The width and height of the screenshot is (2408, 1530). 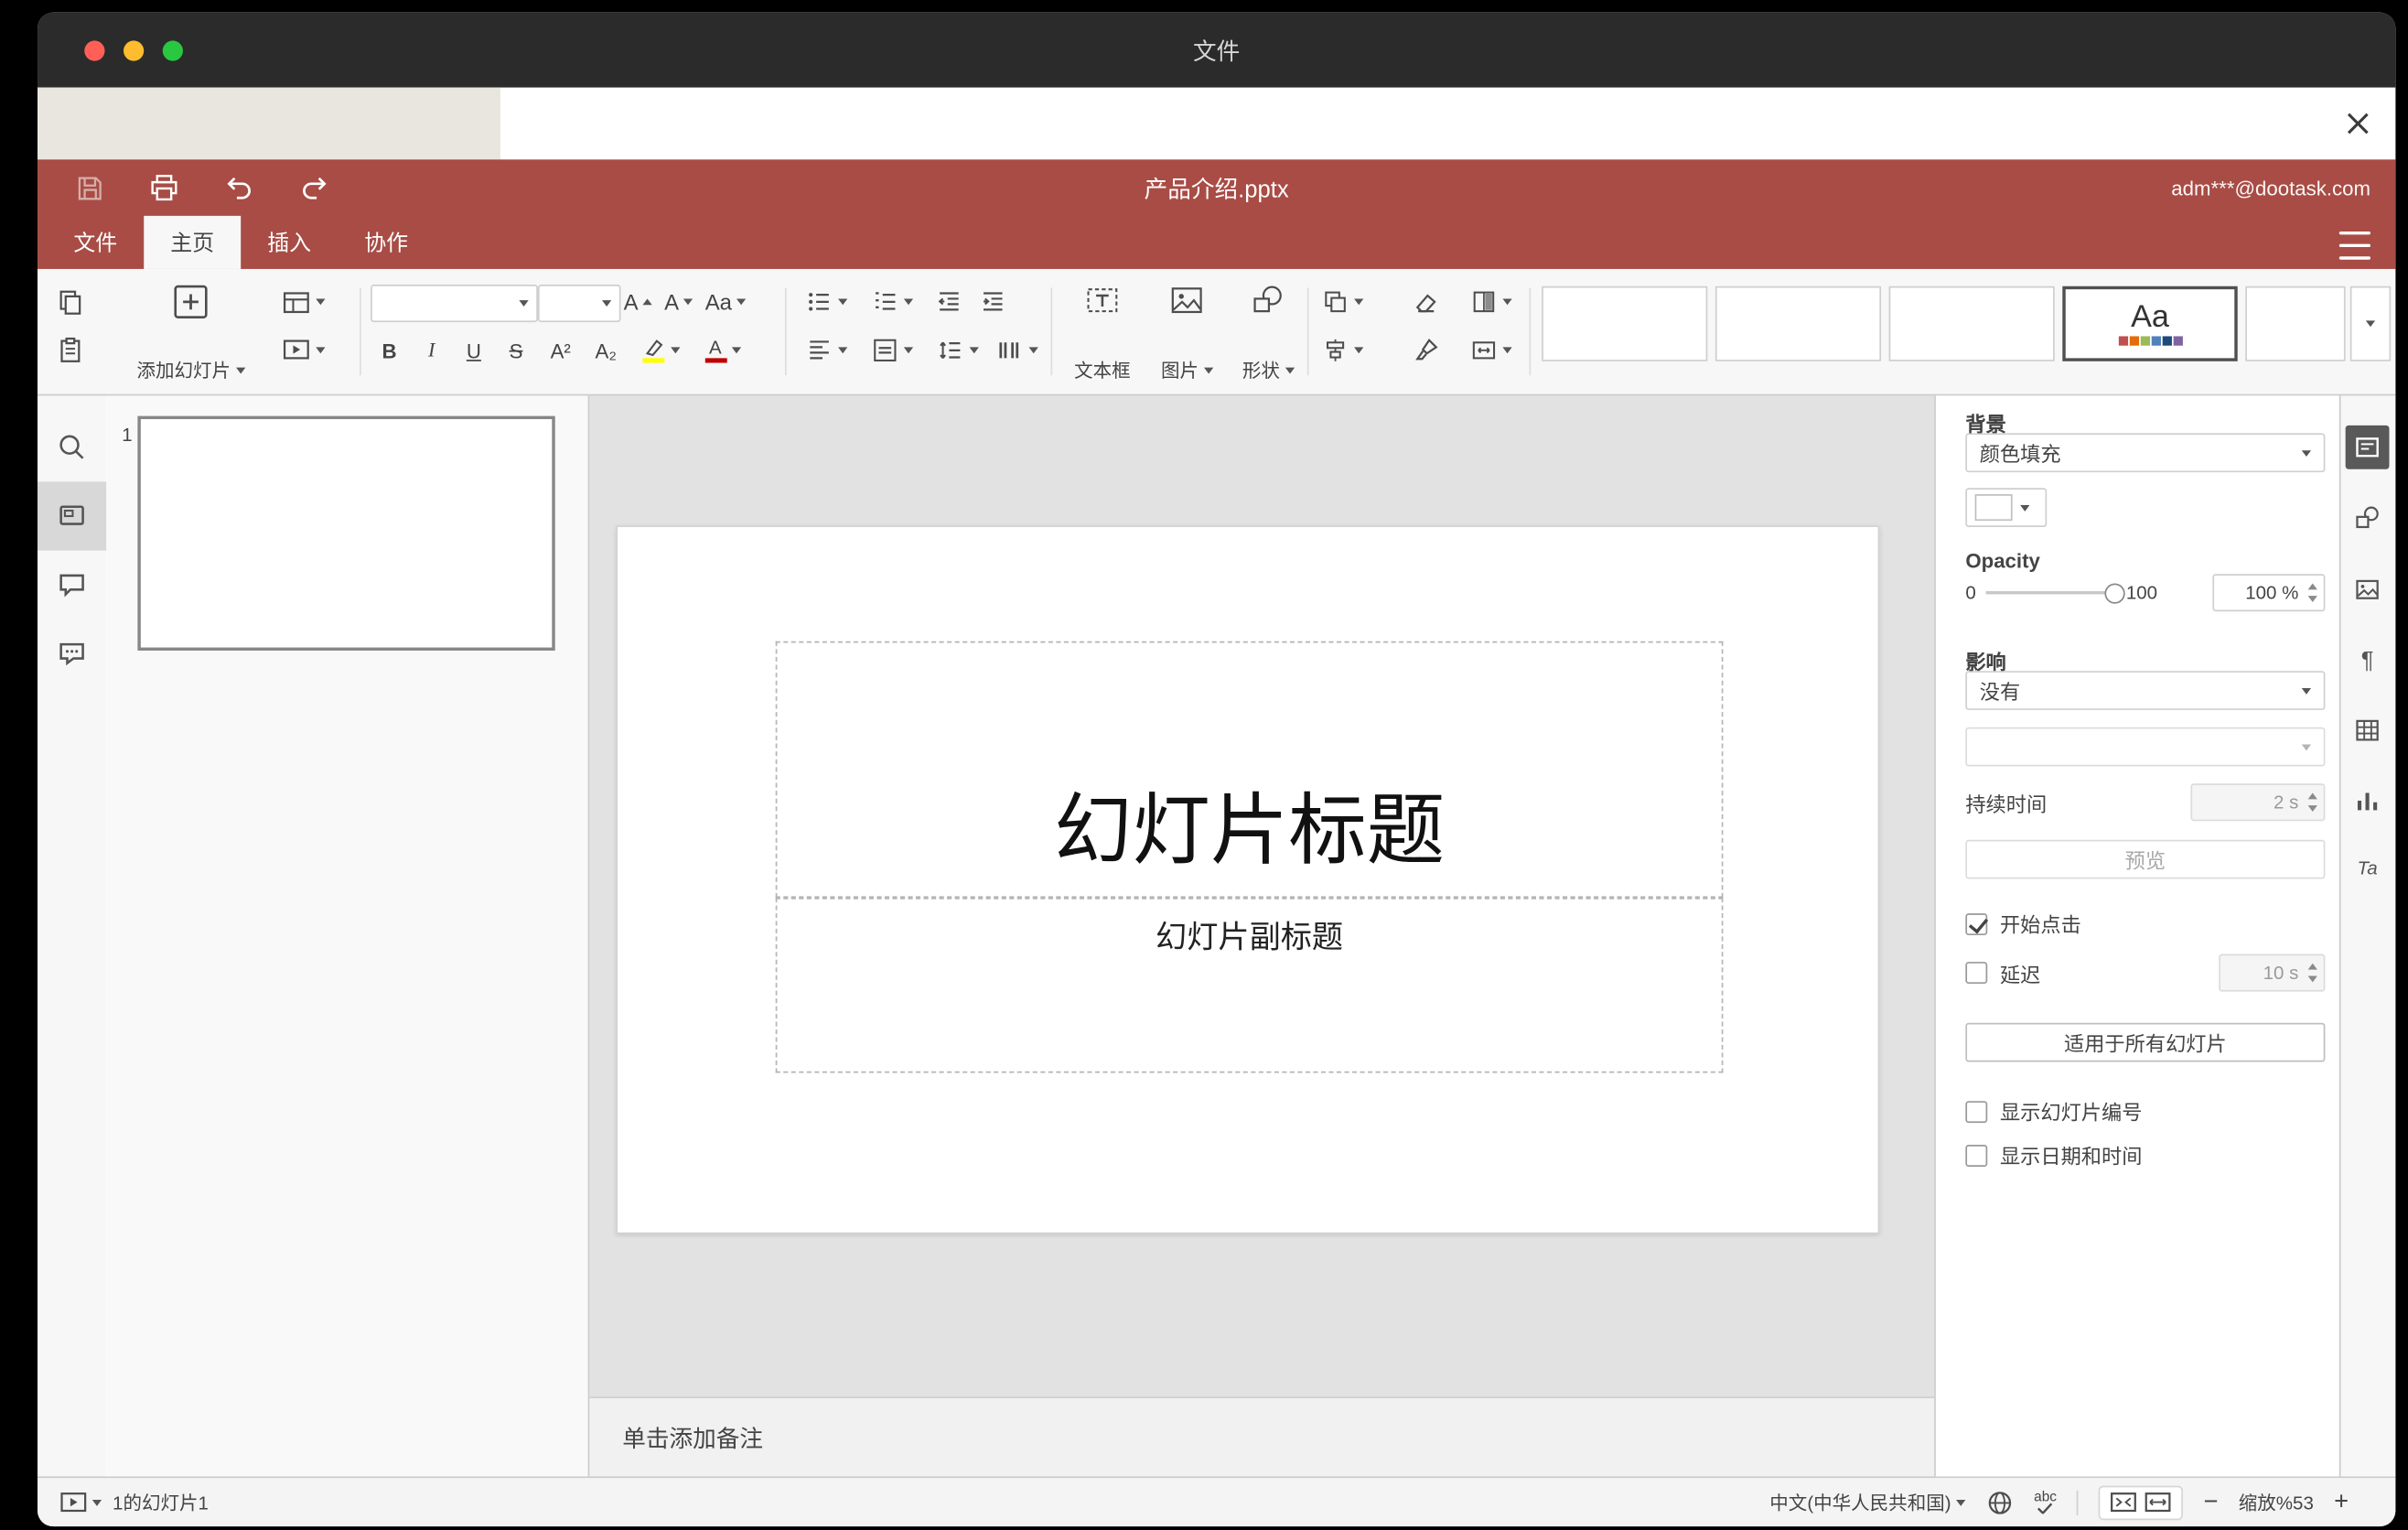 I want to click on fill-color-select, so click(x=2006, y=507).